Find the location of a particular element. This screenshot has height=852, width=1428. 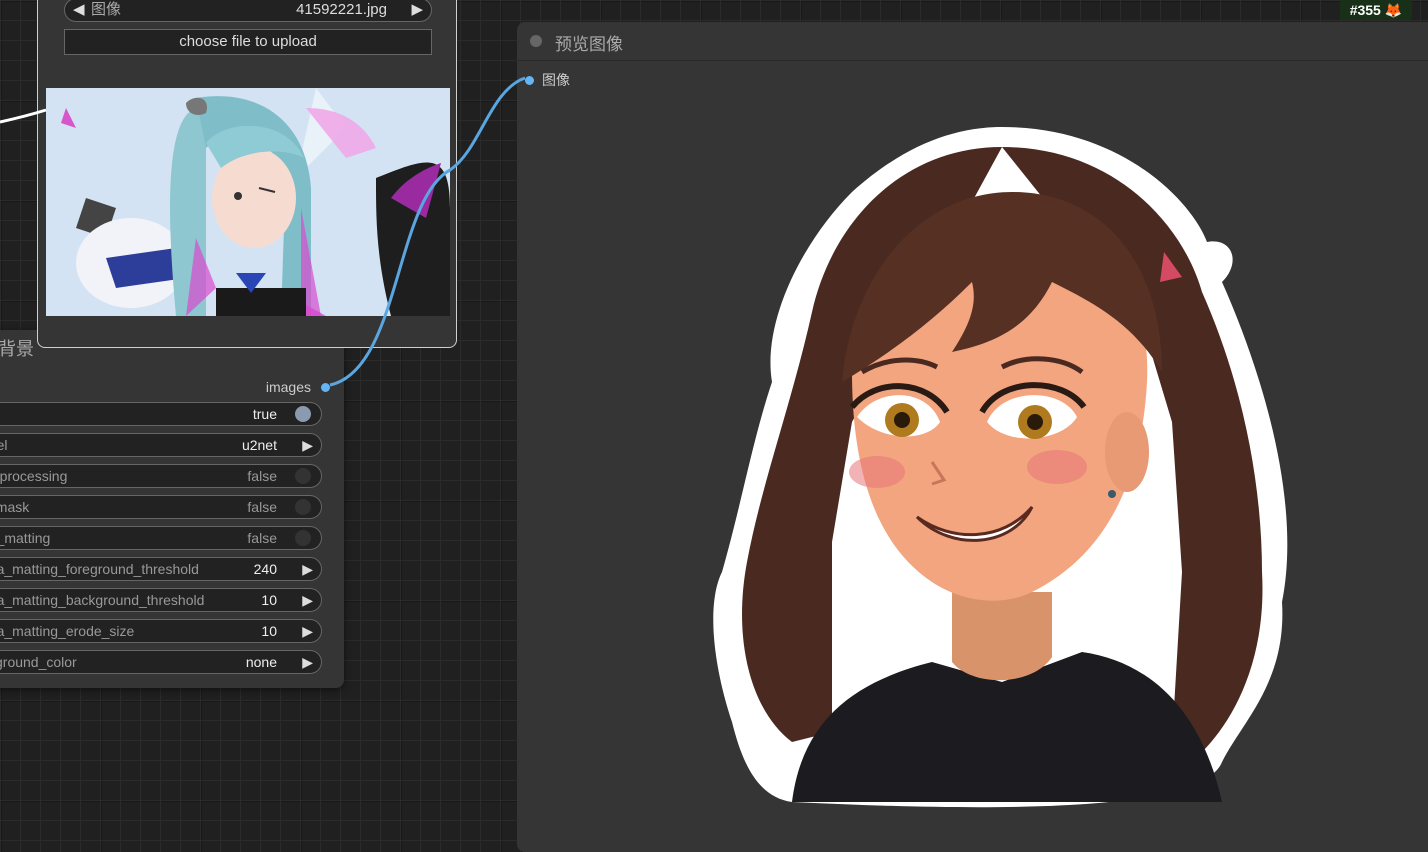

output-dot-icon is located at coordinates (325, 387).